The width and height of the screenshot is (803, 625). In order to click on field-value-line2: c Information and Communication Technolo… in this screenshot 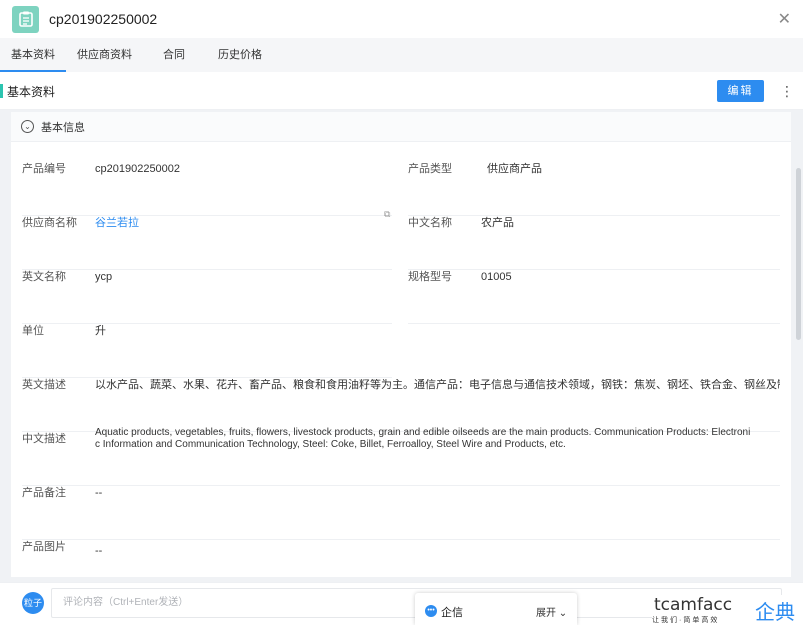, I will do `click(330, 444)`.